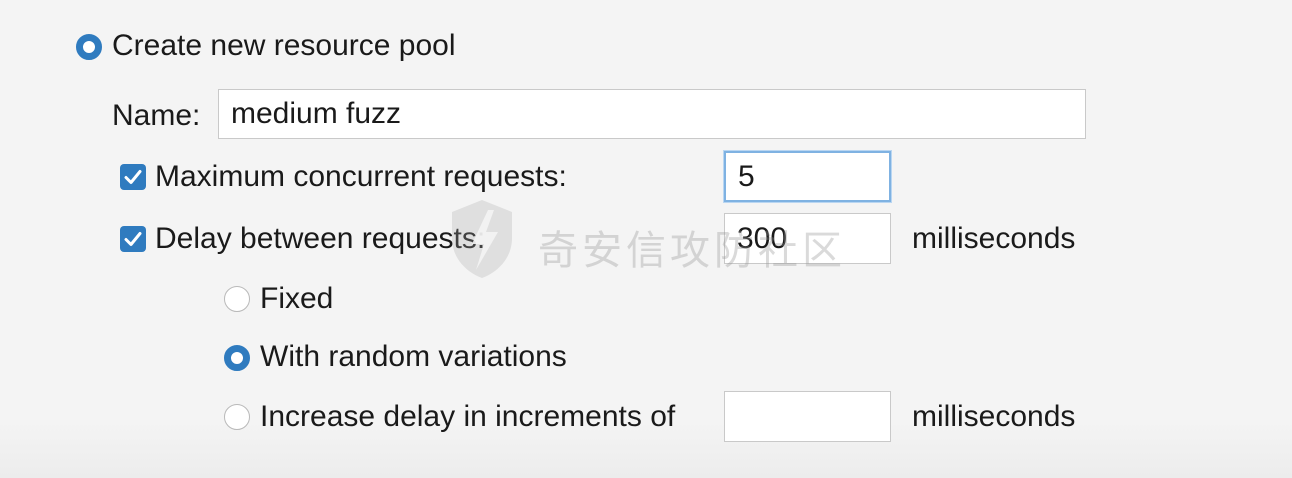 This screenshot has width=1292, height=478. What do you see at coordinates (482, 239) in the screenshot?
I see `watermark-shield-icon` at bounding box center [482, 239].